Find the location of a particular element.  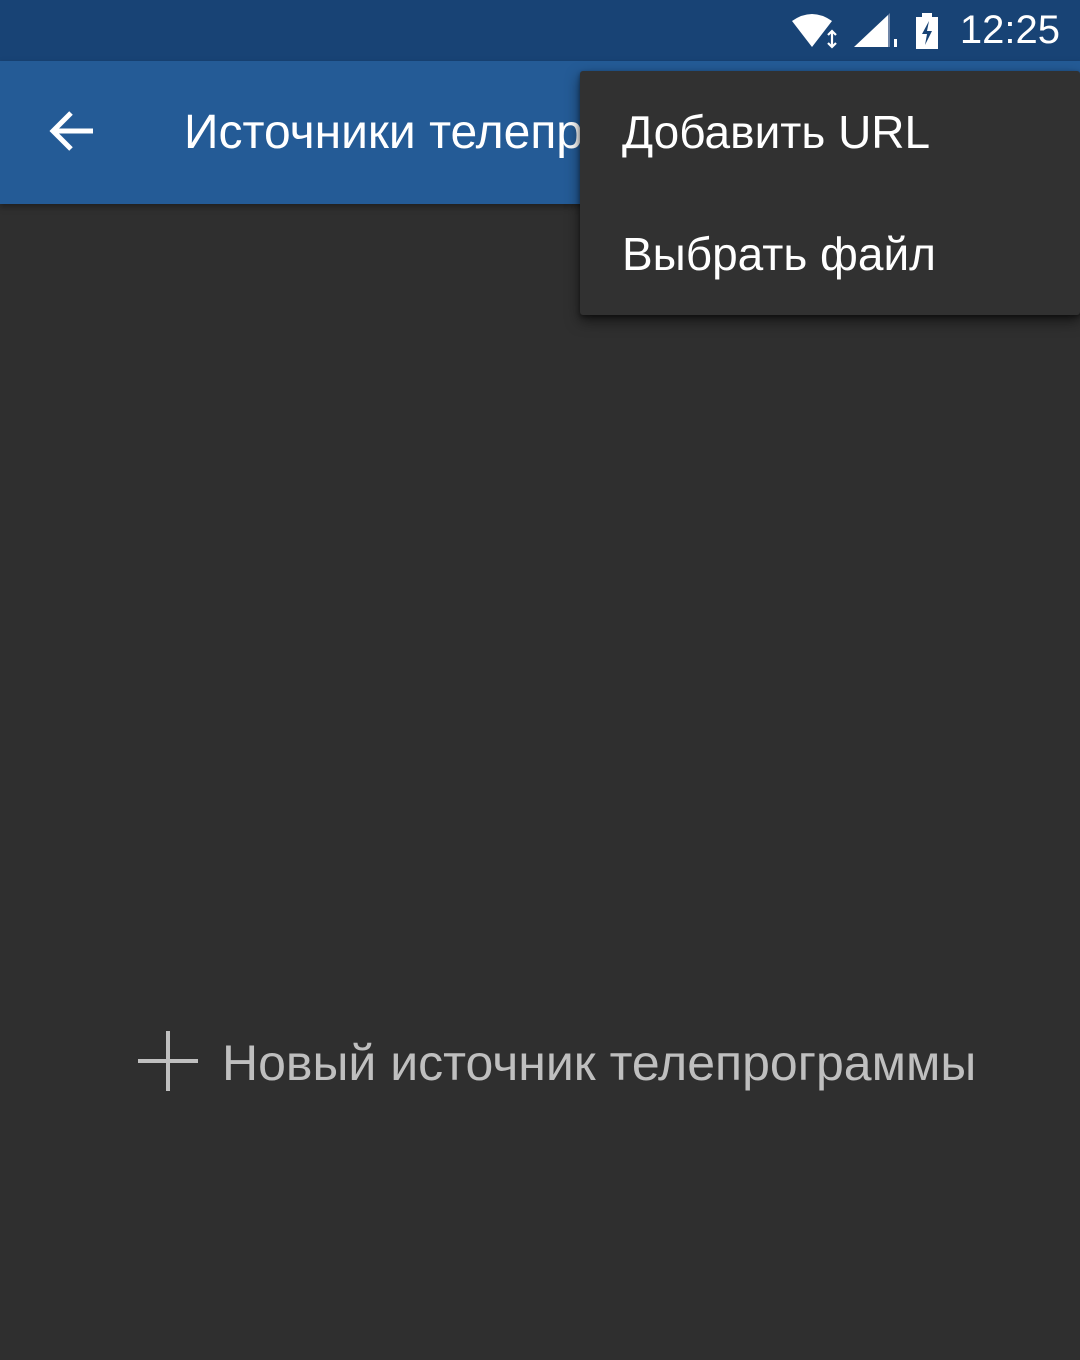

menu-item-choose-file: Выбрать файл is located at coordinates (830, 254).